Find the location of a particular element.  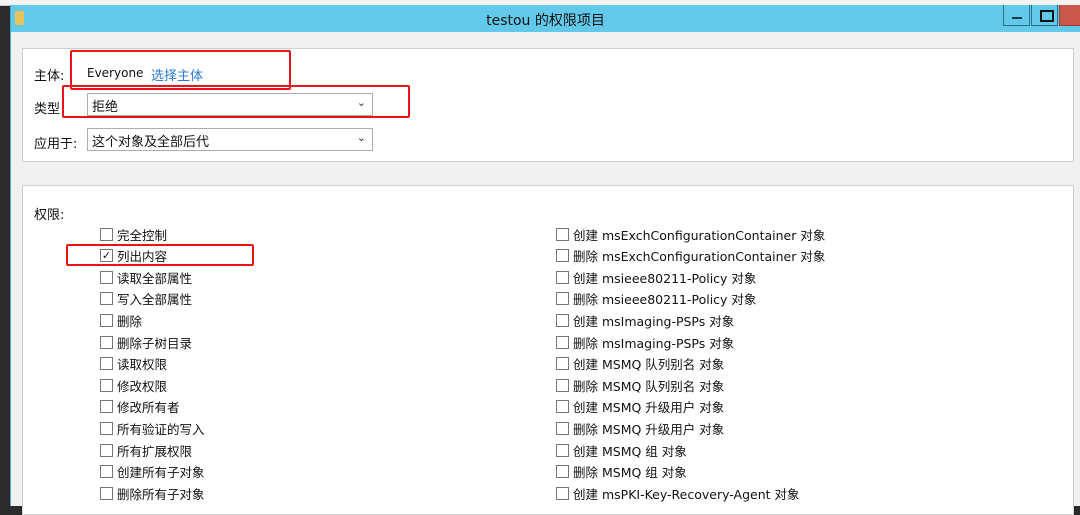

permission-item: 读取权限 is located at coordinates (133, 364).